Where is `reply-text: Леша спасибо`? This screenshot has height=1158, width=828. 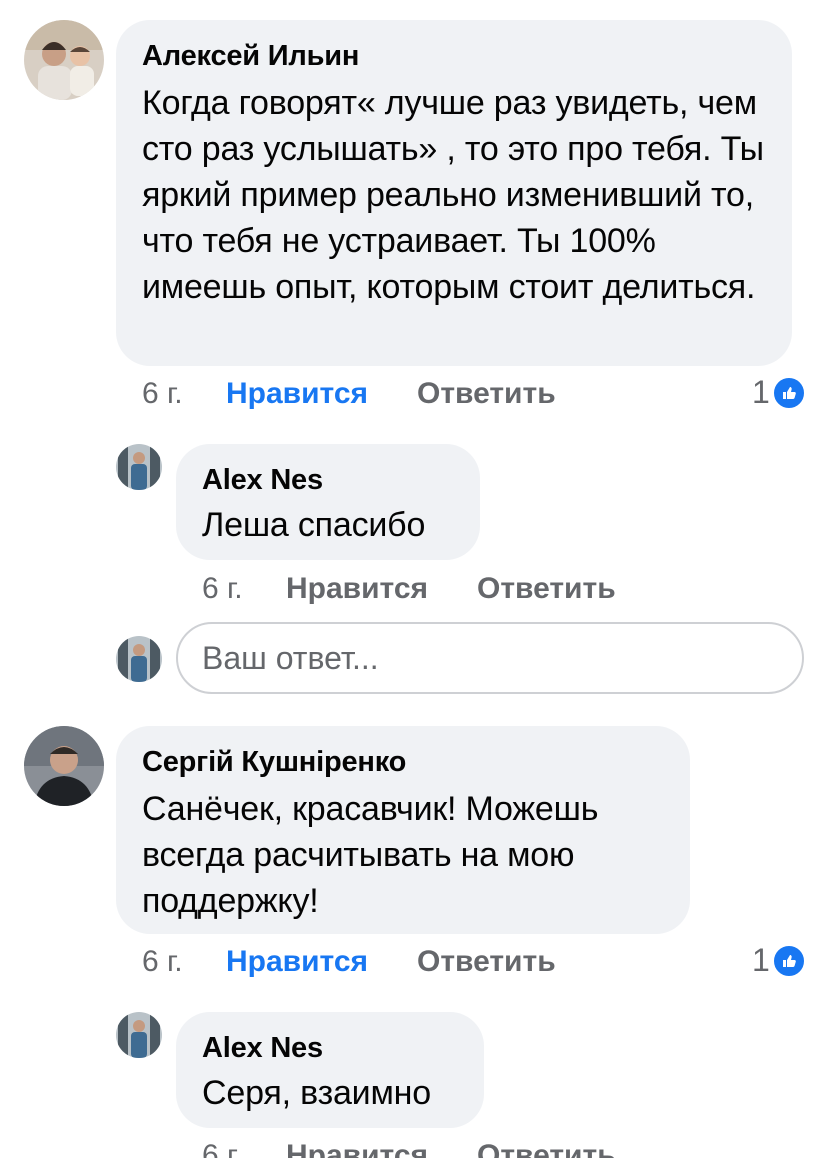
reply-text: Леша спасибо is located at coordinates (314, 525).